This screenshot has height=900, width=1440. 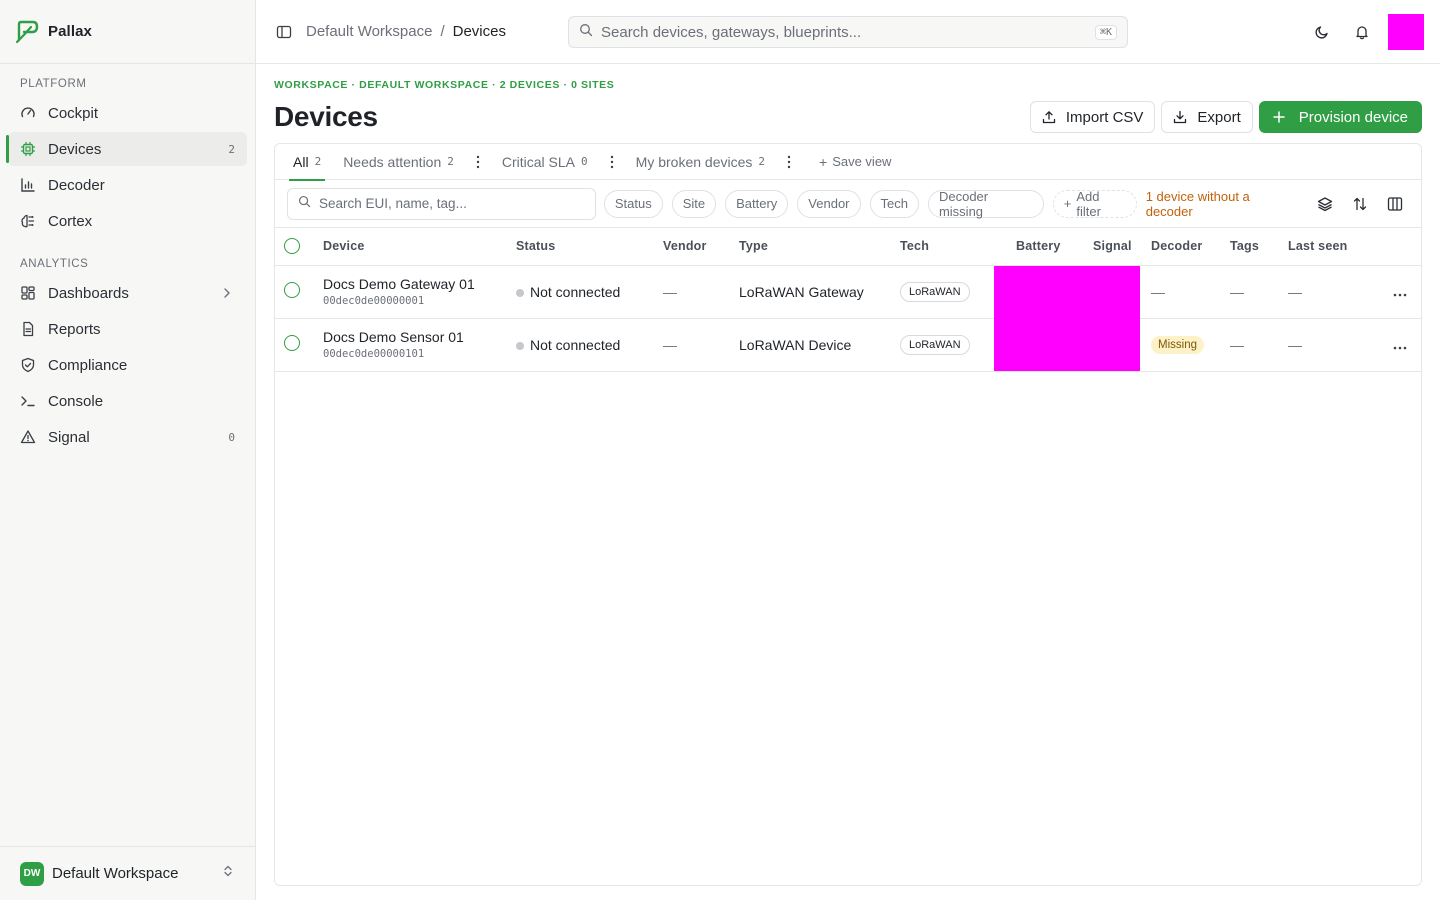 I want to click on column-header-signal: Signal, so click(x=1106, y=247).